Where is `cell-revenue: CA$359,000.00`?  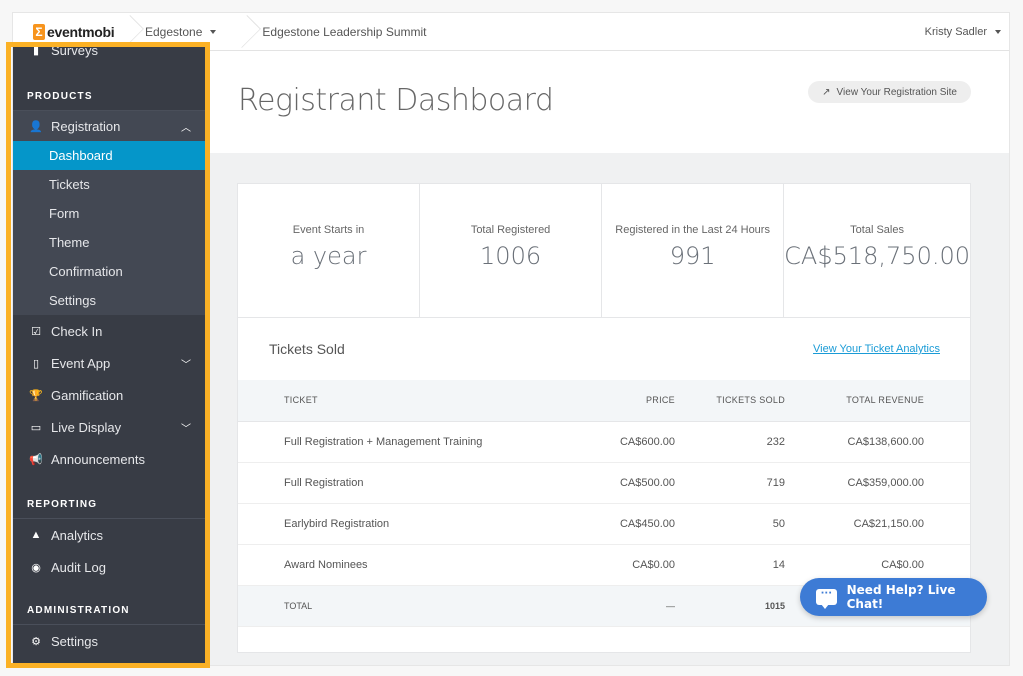
cell-revenue: CA$359,000.00 is located at coordinates (877, 483).